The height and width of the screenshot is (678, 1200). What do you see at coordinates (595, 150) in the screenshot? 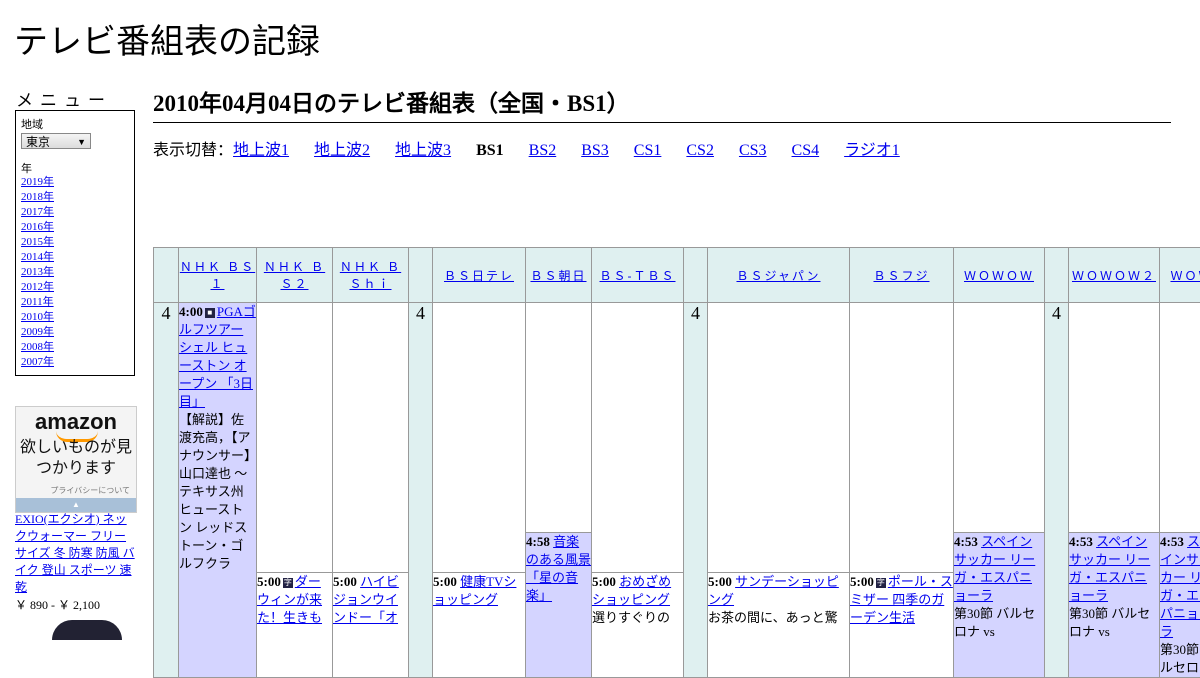
I see `switch-link-bs3: BS3` at bounding box center [595, 150].